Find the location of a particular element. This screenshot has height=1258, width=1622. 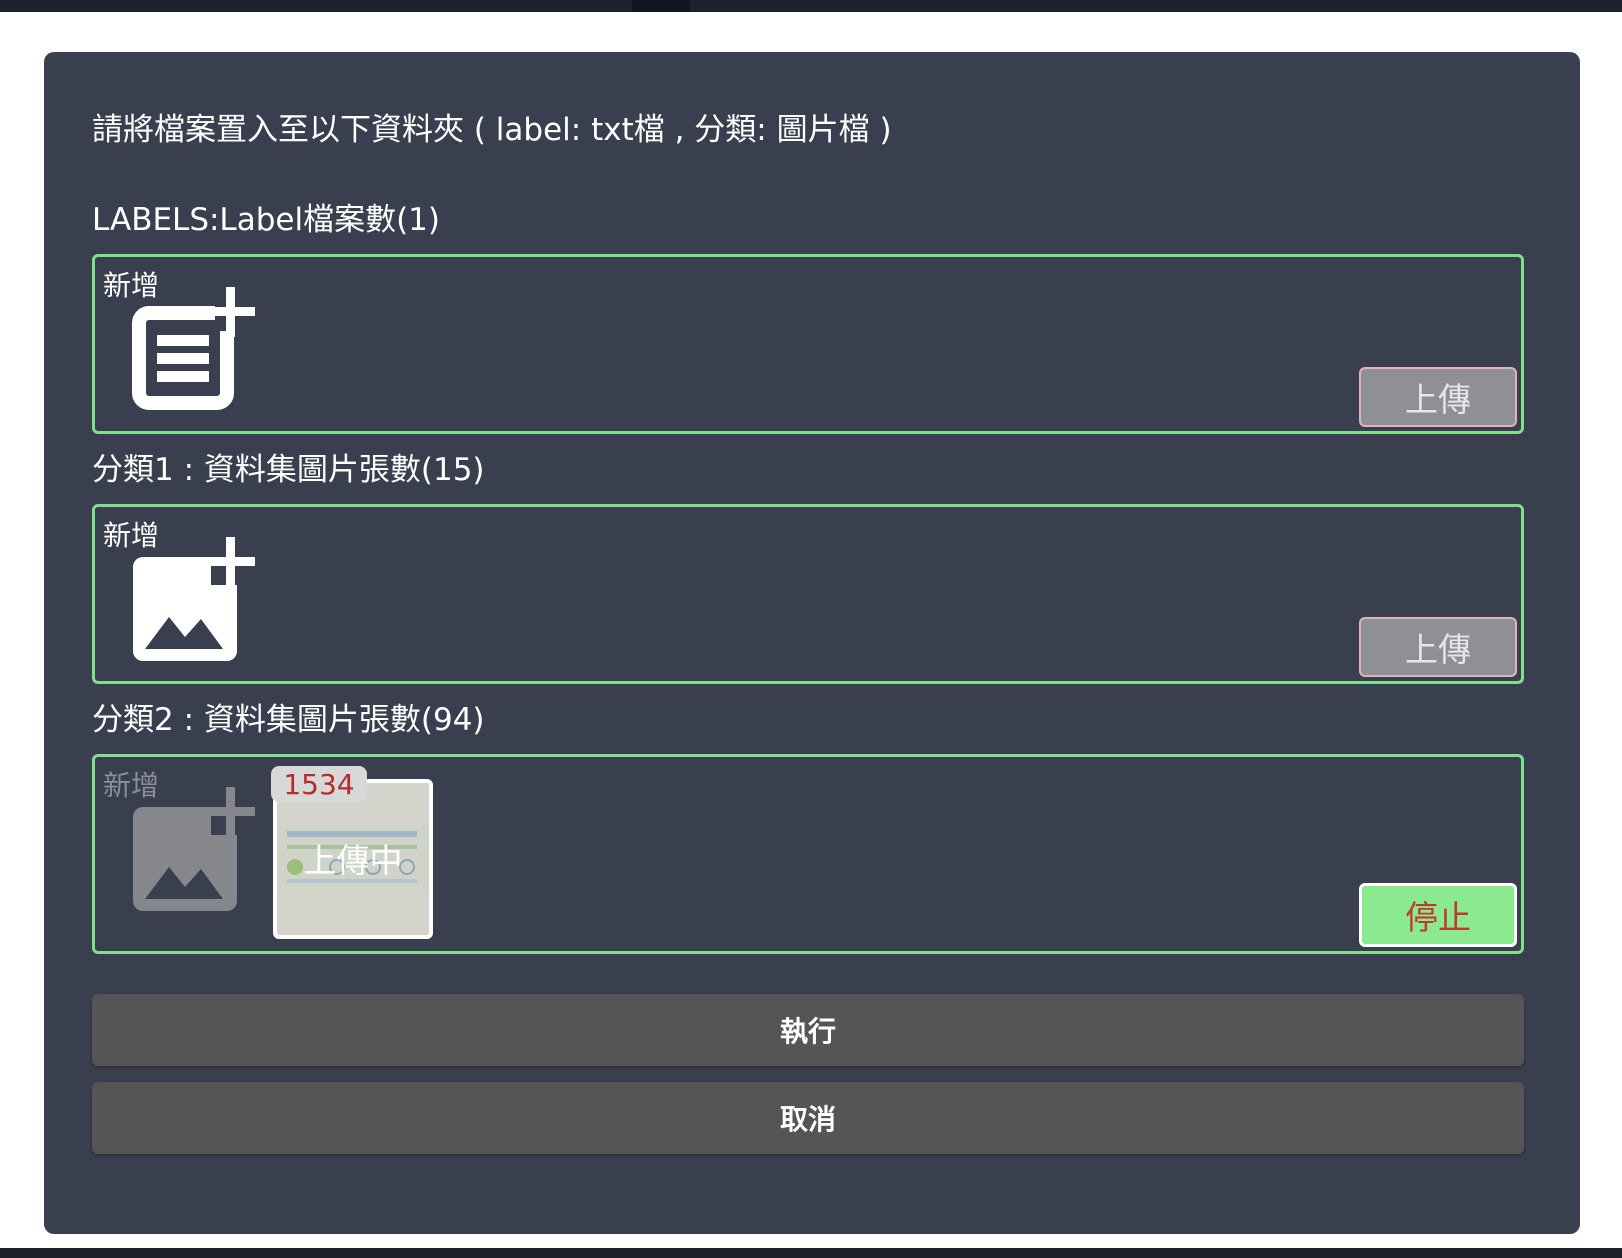

execute-button: 執行 is located at coordinates (808, 1030).